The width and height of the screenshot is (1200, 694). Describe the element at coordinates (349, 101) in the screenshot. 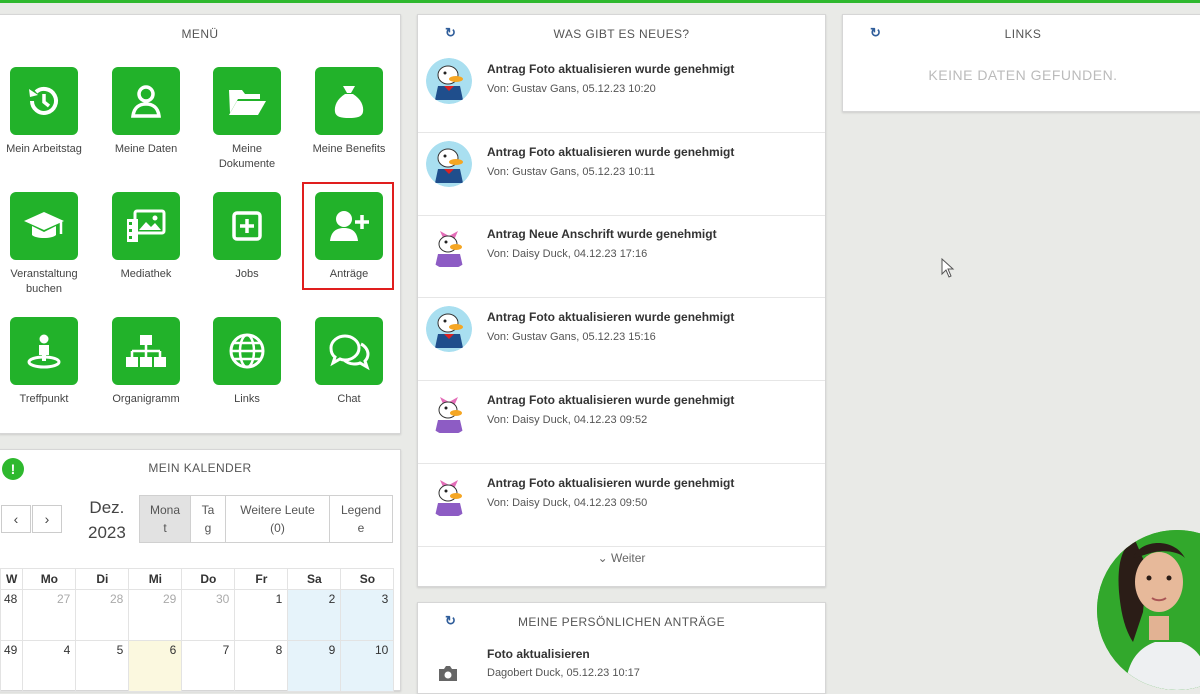

I see `money-bag-icon` at that location.